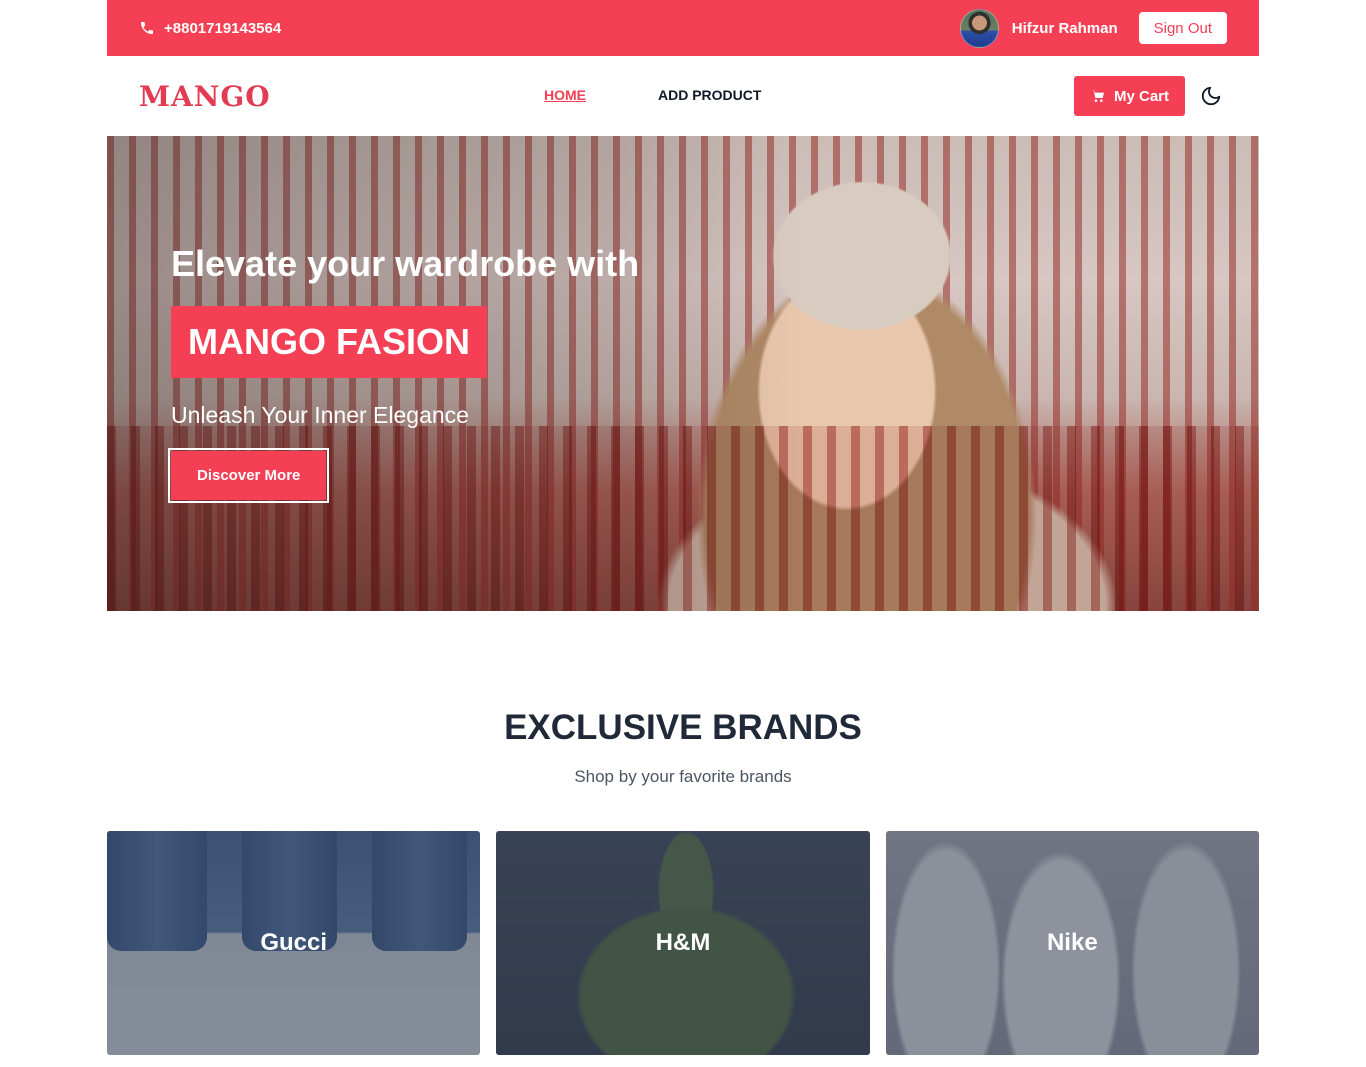  Describe the element at coordinates (289, 96) in the screenshot. I see `logo: MANGO` at that location.